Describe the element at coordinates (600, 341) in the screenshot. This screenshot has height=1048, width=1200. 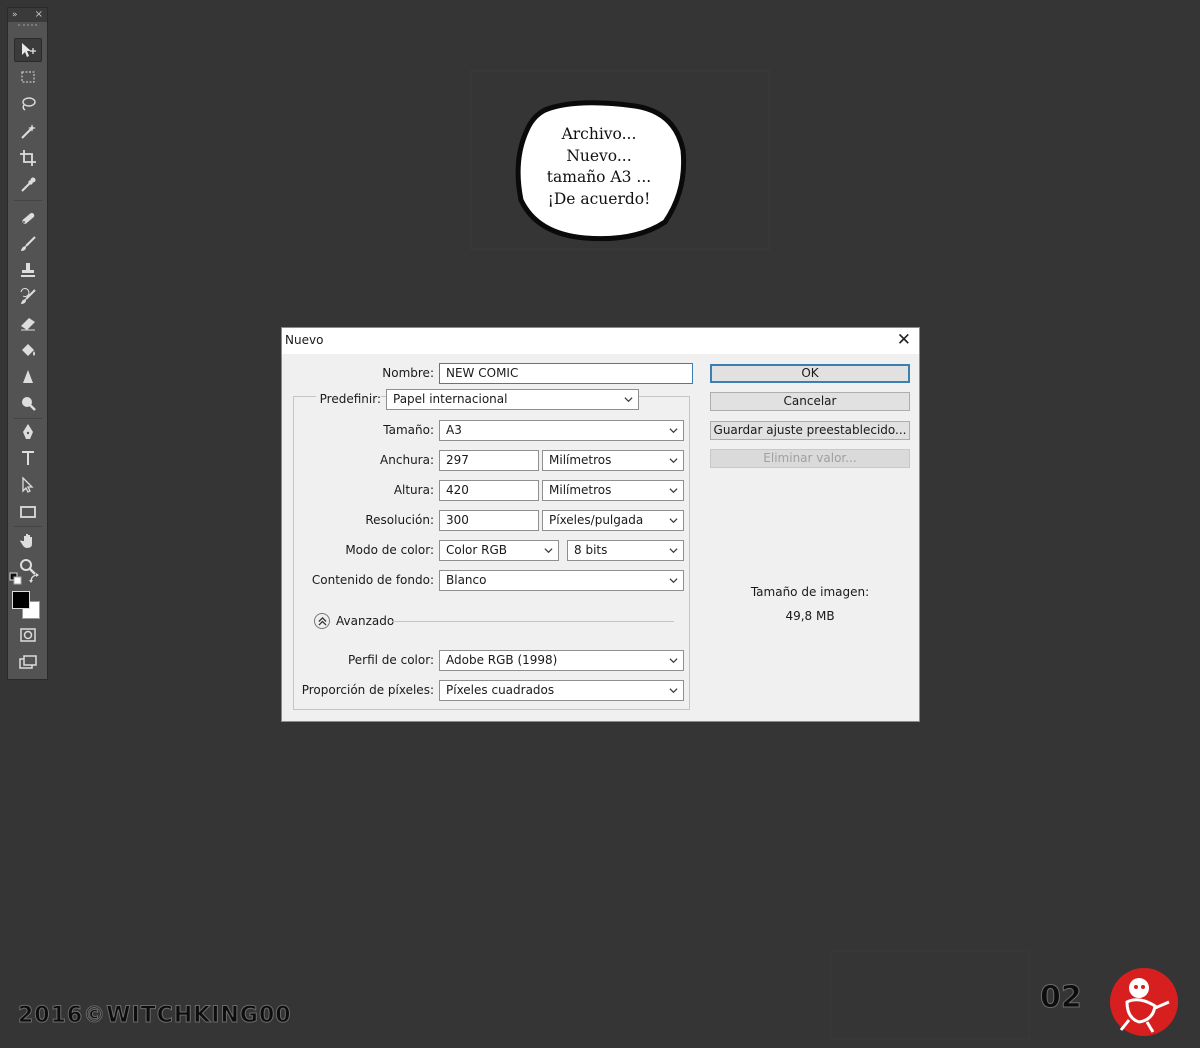
I see `dialog-titlebar: Nuevo ✕` at that location.